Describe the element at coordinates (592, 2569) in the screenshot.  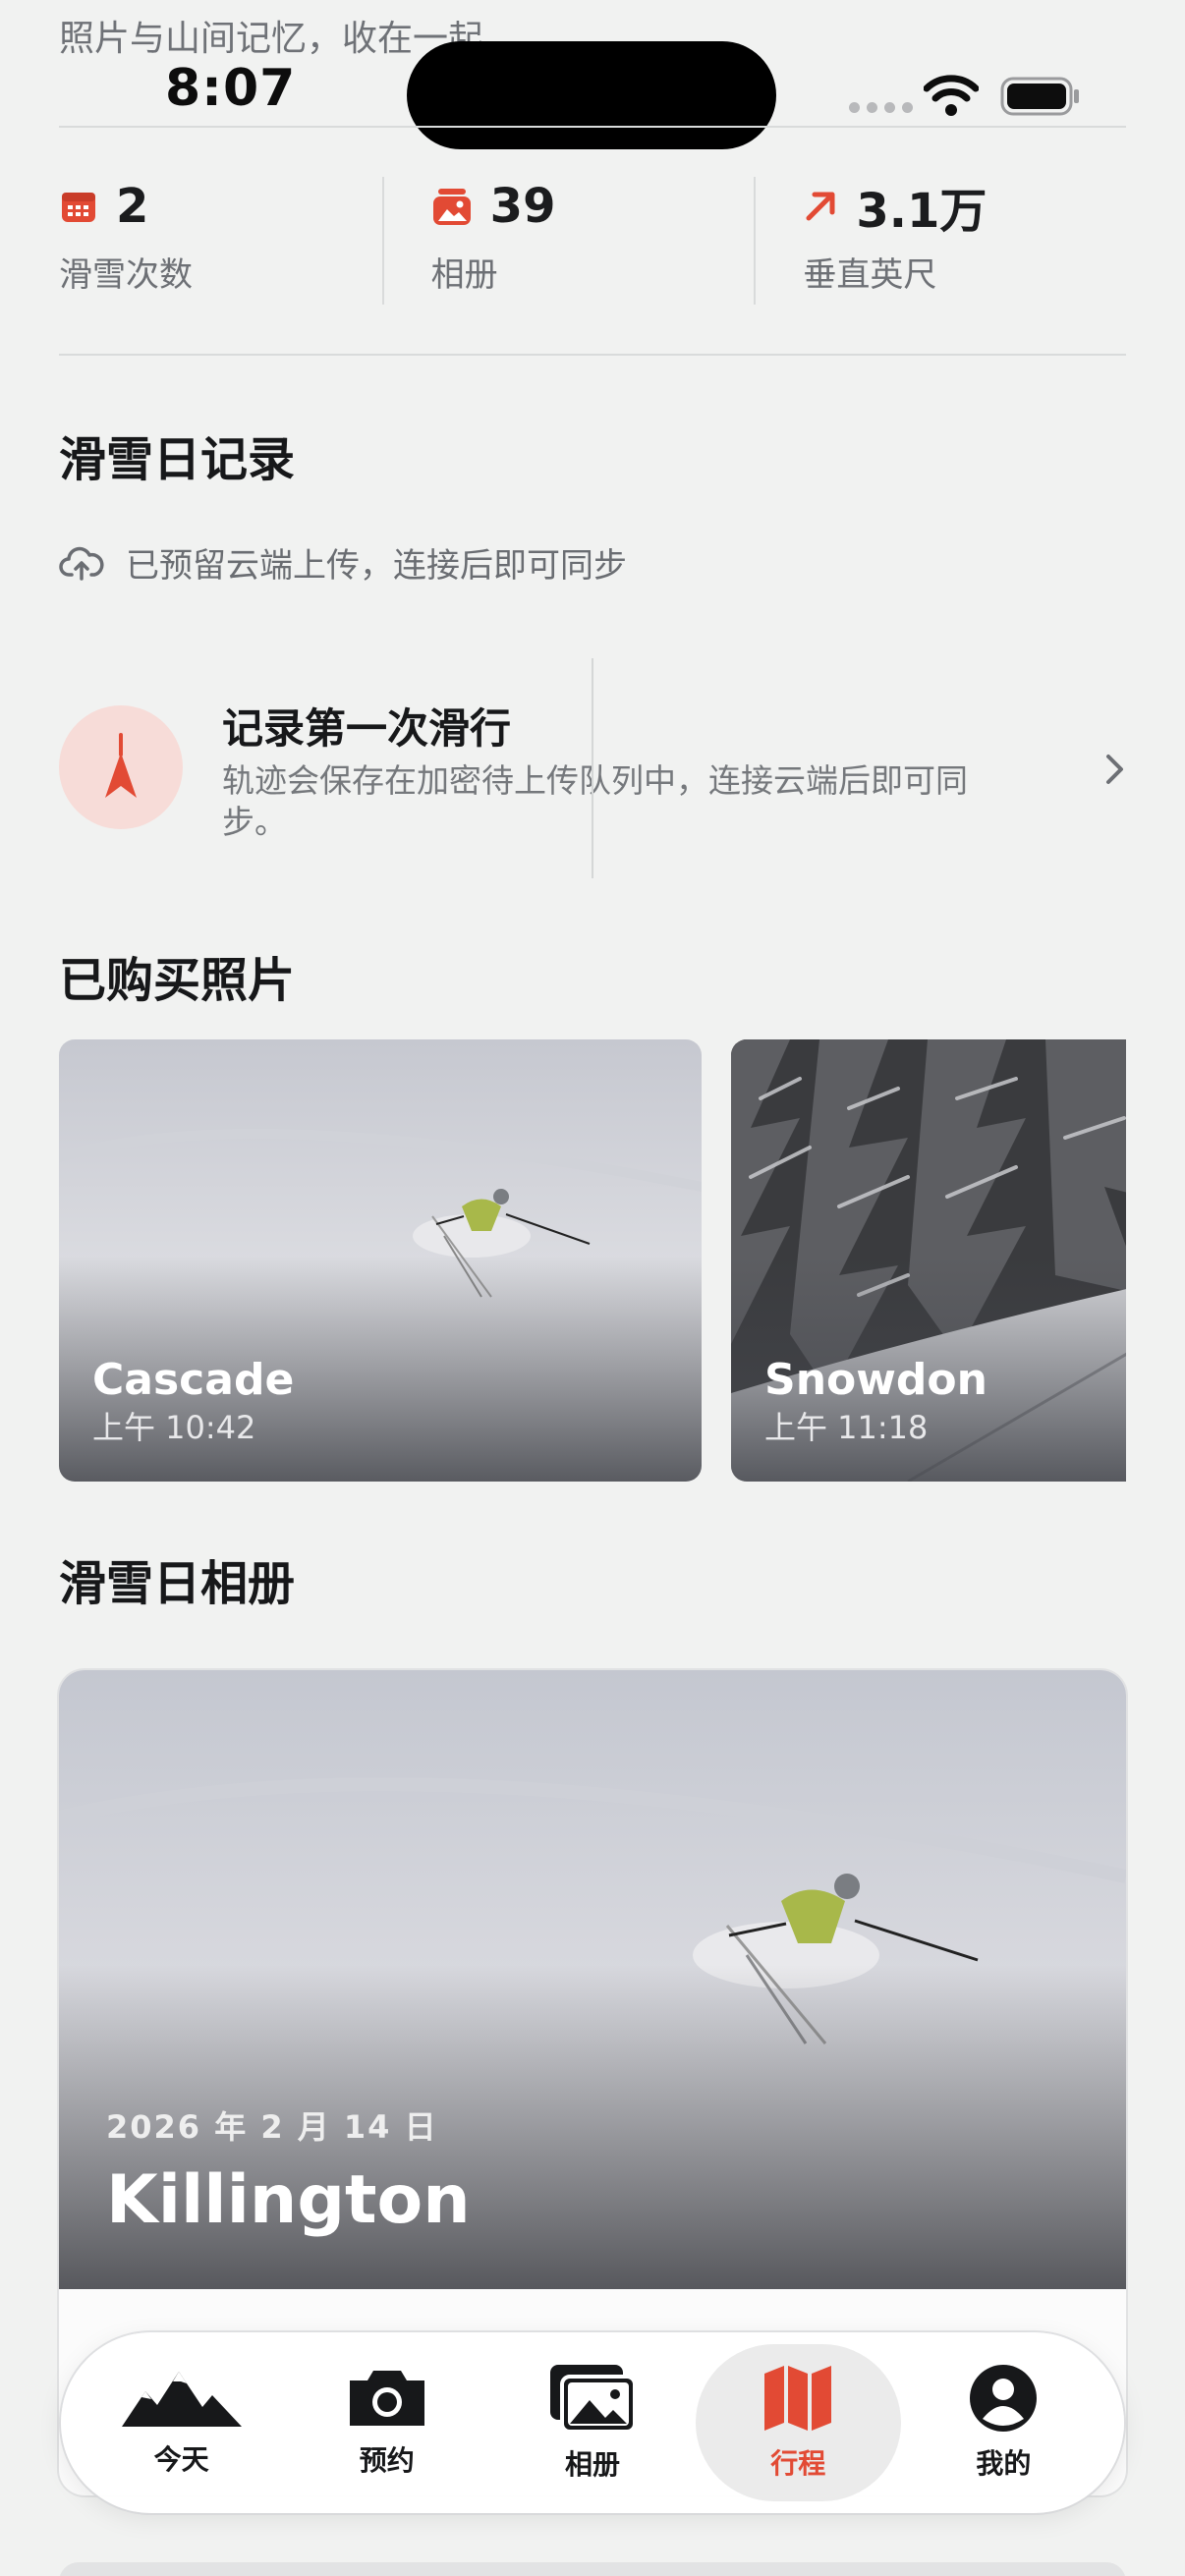
I see `album-card` at that location.